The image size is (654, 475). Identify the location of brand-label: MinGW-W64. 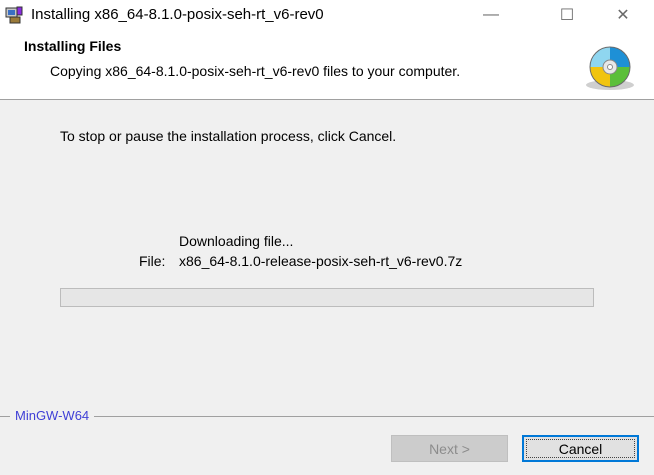
(52, 415).